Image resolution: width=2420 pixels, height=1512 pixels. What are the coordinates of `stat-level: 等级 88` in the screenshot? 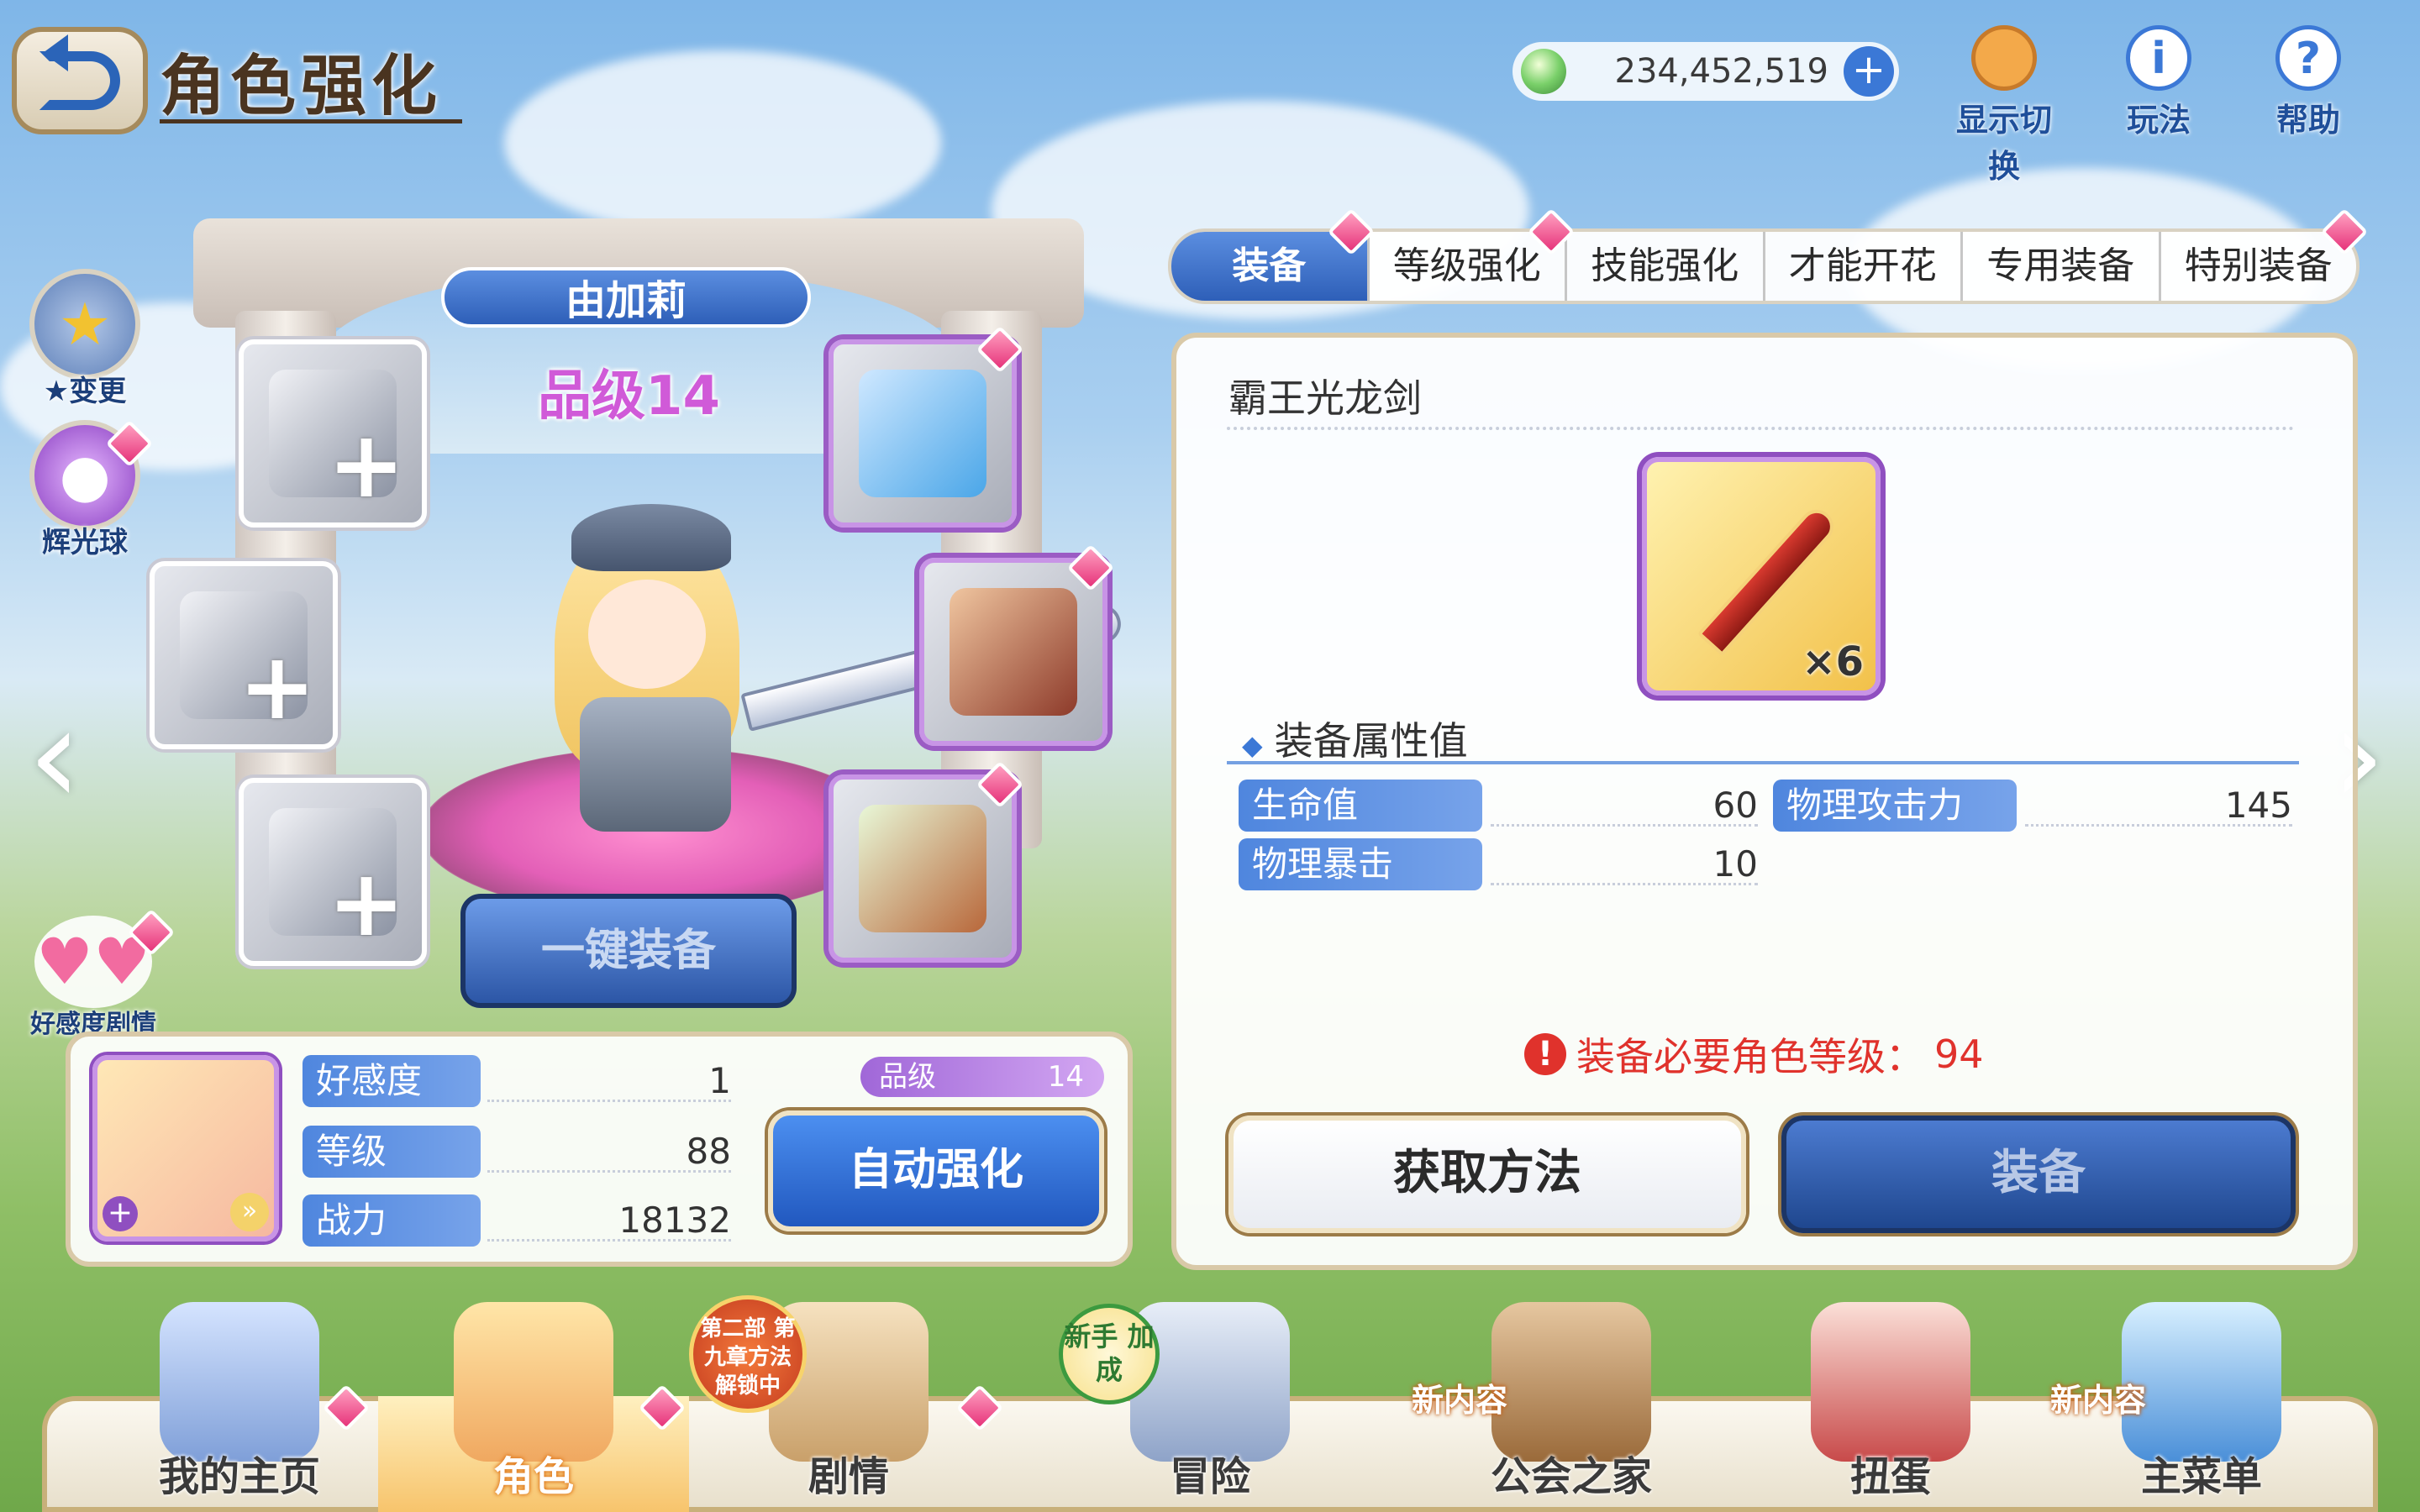 It's located at (516, 1152).